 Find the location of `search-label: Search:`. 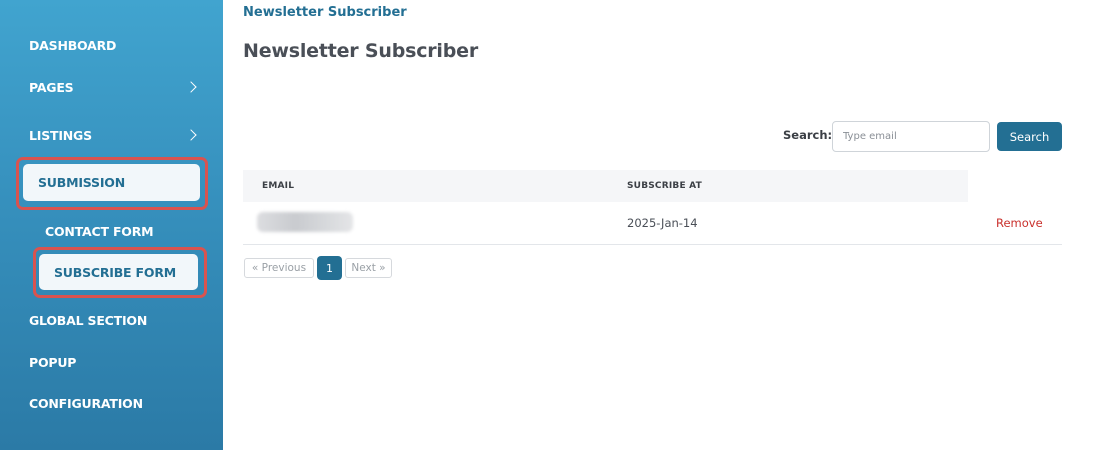

search-label: Search: is located at coordinates (808, 135).